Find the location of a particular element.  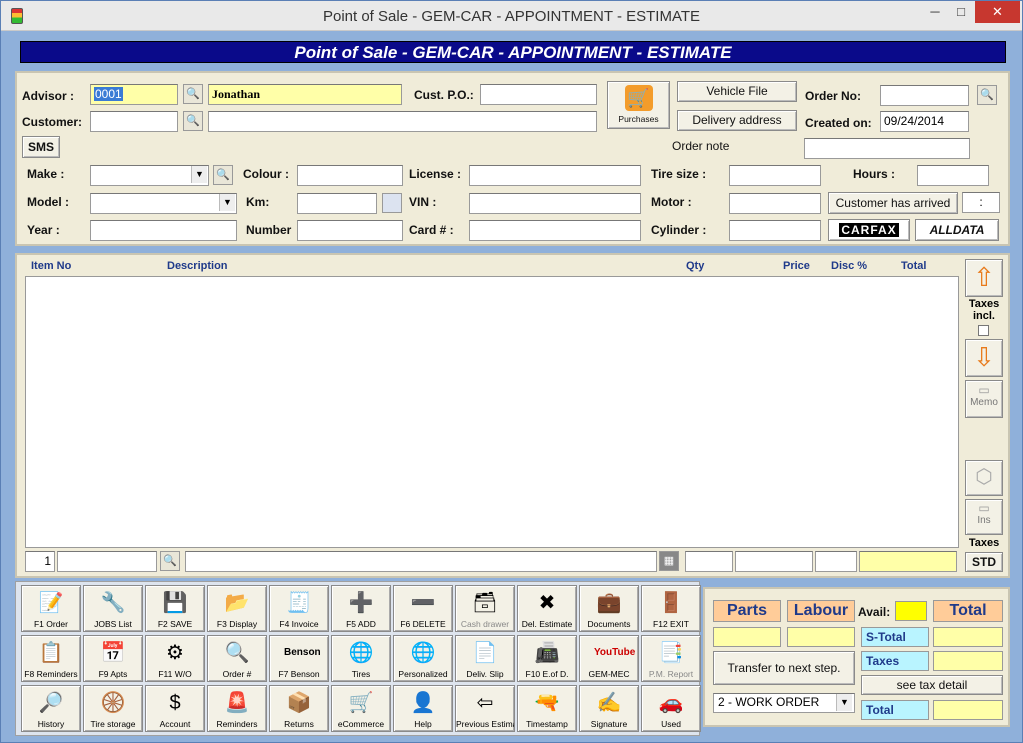

vehicle-file-button: Vehicle File is located at coordinates (737, 91).